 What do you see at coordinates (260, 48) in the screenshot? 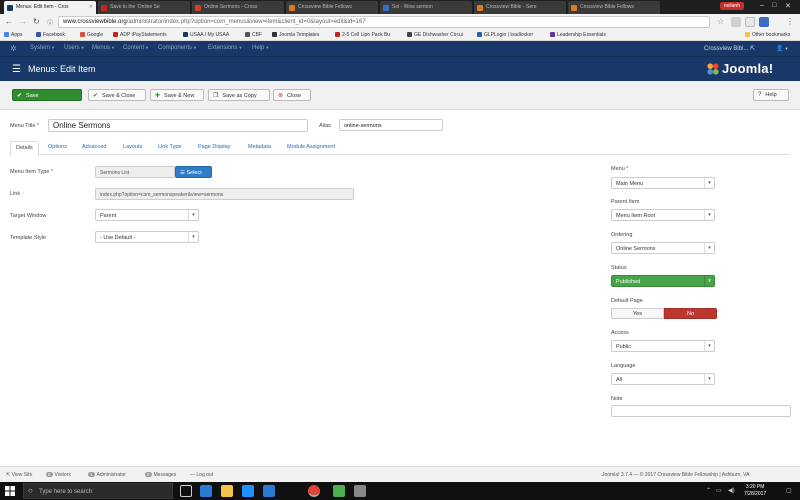
I see `nav-help: Help▼` at bounding box center [260, 48].